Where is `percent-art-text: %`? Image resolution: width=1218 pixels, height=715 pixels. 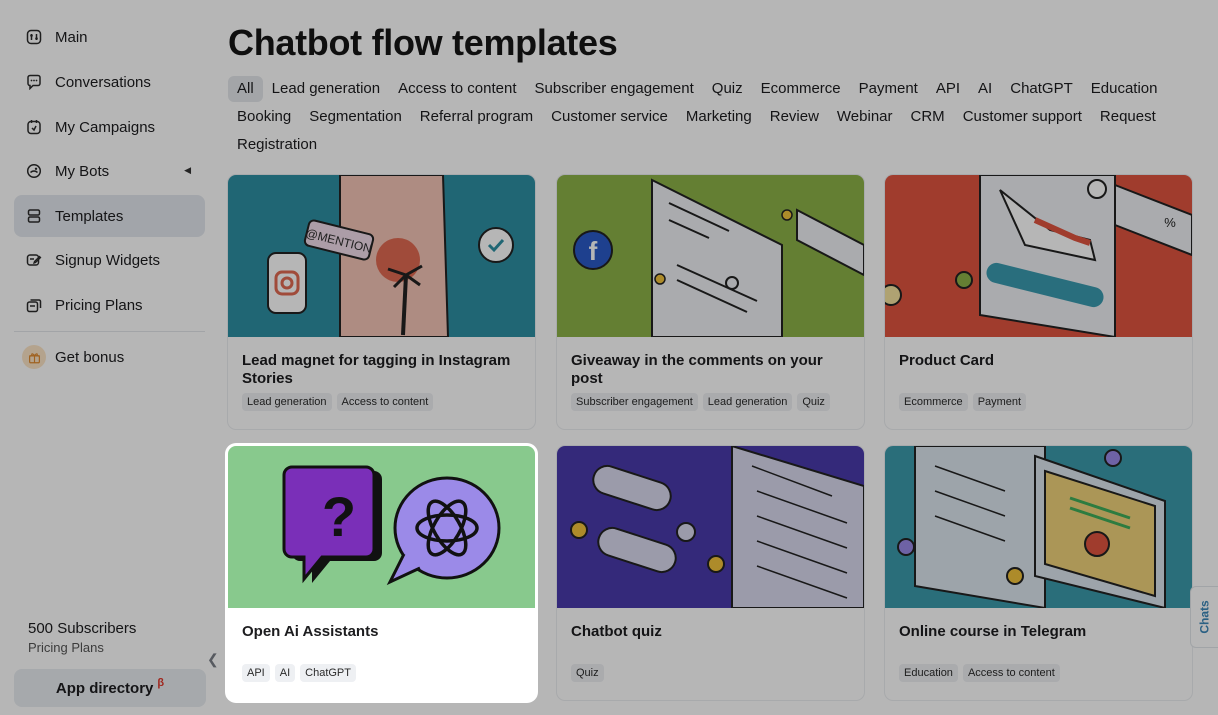 percent-art-text: % is located at coordinates (1170, 222).